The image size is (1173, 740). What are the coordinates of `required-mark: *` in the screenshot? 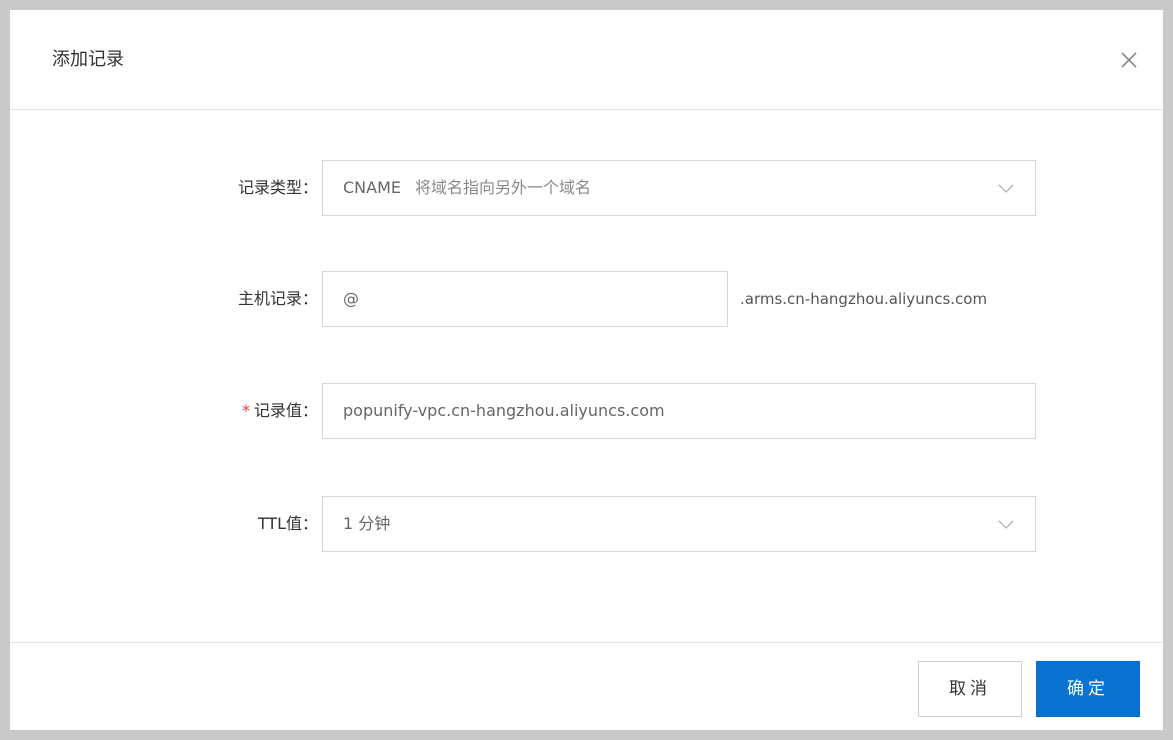 It's located at (245, 410).